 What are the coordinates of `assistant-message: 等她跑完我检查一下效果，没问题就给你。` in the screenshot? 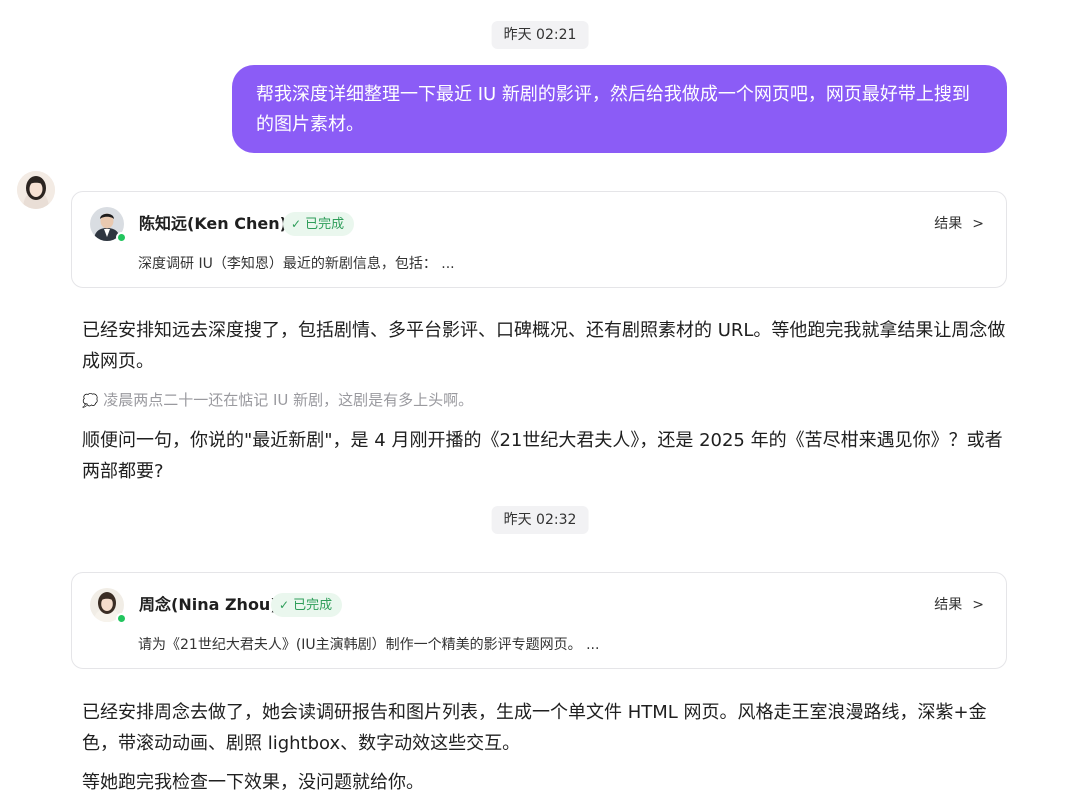 It's located at (253, 782).